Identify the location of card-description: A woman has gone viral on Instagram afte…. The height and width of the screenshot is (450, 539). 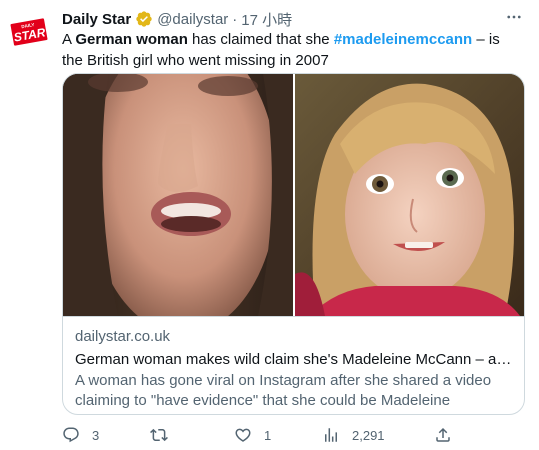
(283, 393).